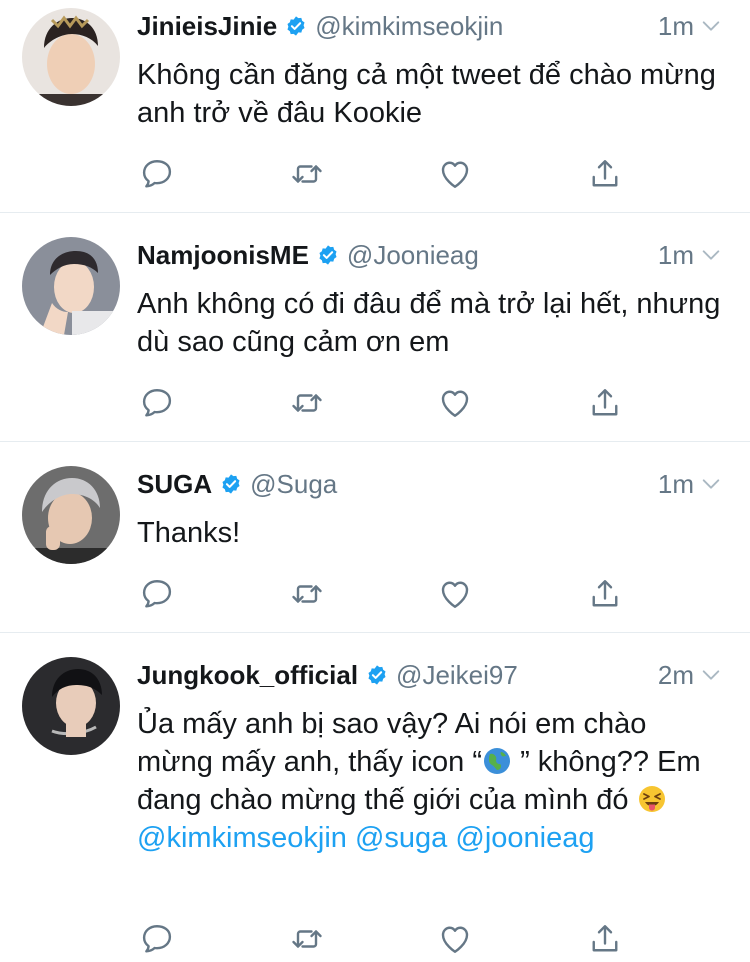  I want to click on timestamp: 2m, so click(676, 675).